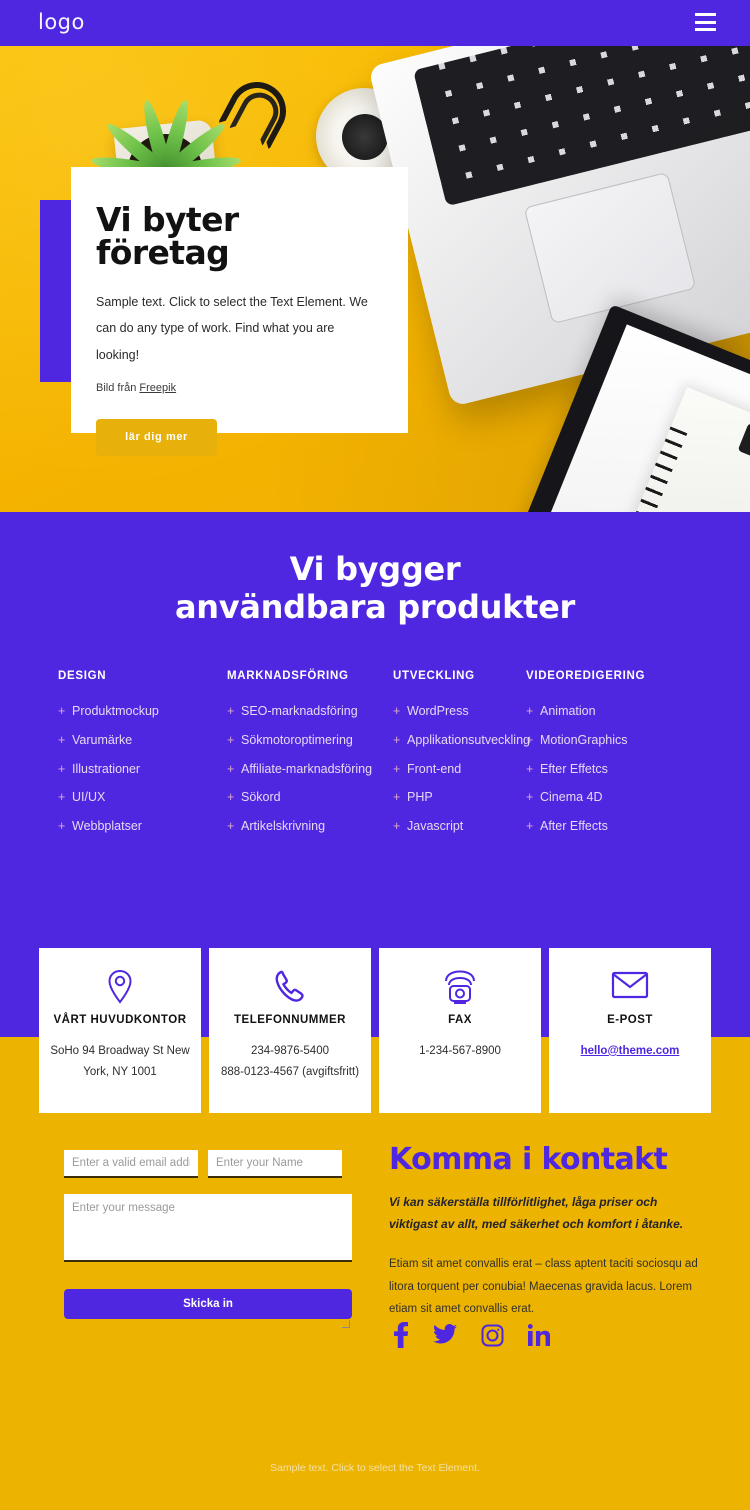 Image resolution: width=750 pixels, height=1510 pixels. I want to click on service-label: MotionGraphics, so click(584, 739).